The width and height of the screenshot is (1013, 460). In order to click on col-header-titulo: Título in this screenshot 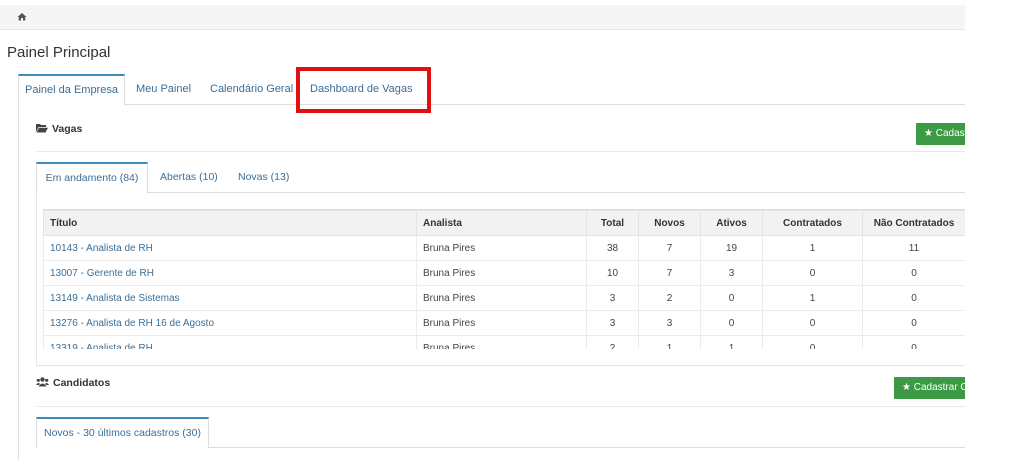, I will do `click(230, 223)`.